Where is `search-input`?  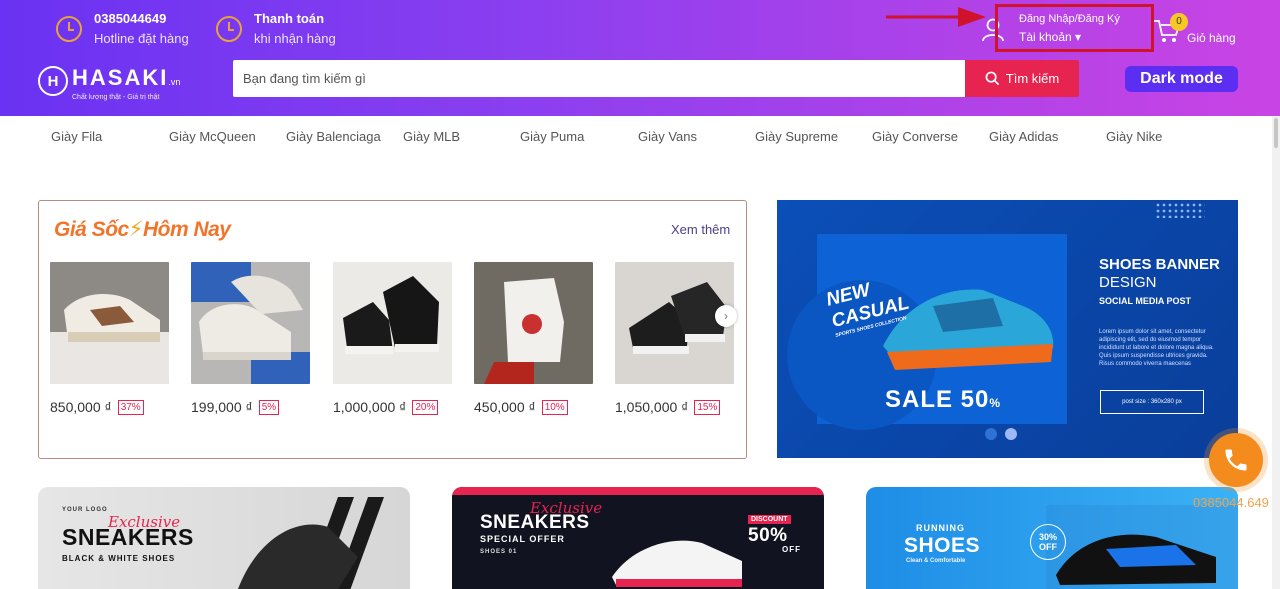
search-input is located at coordinates (599, 78).